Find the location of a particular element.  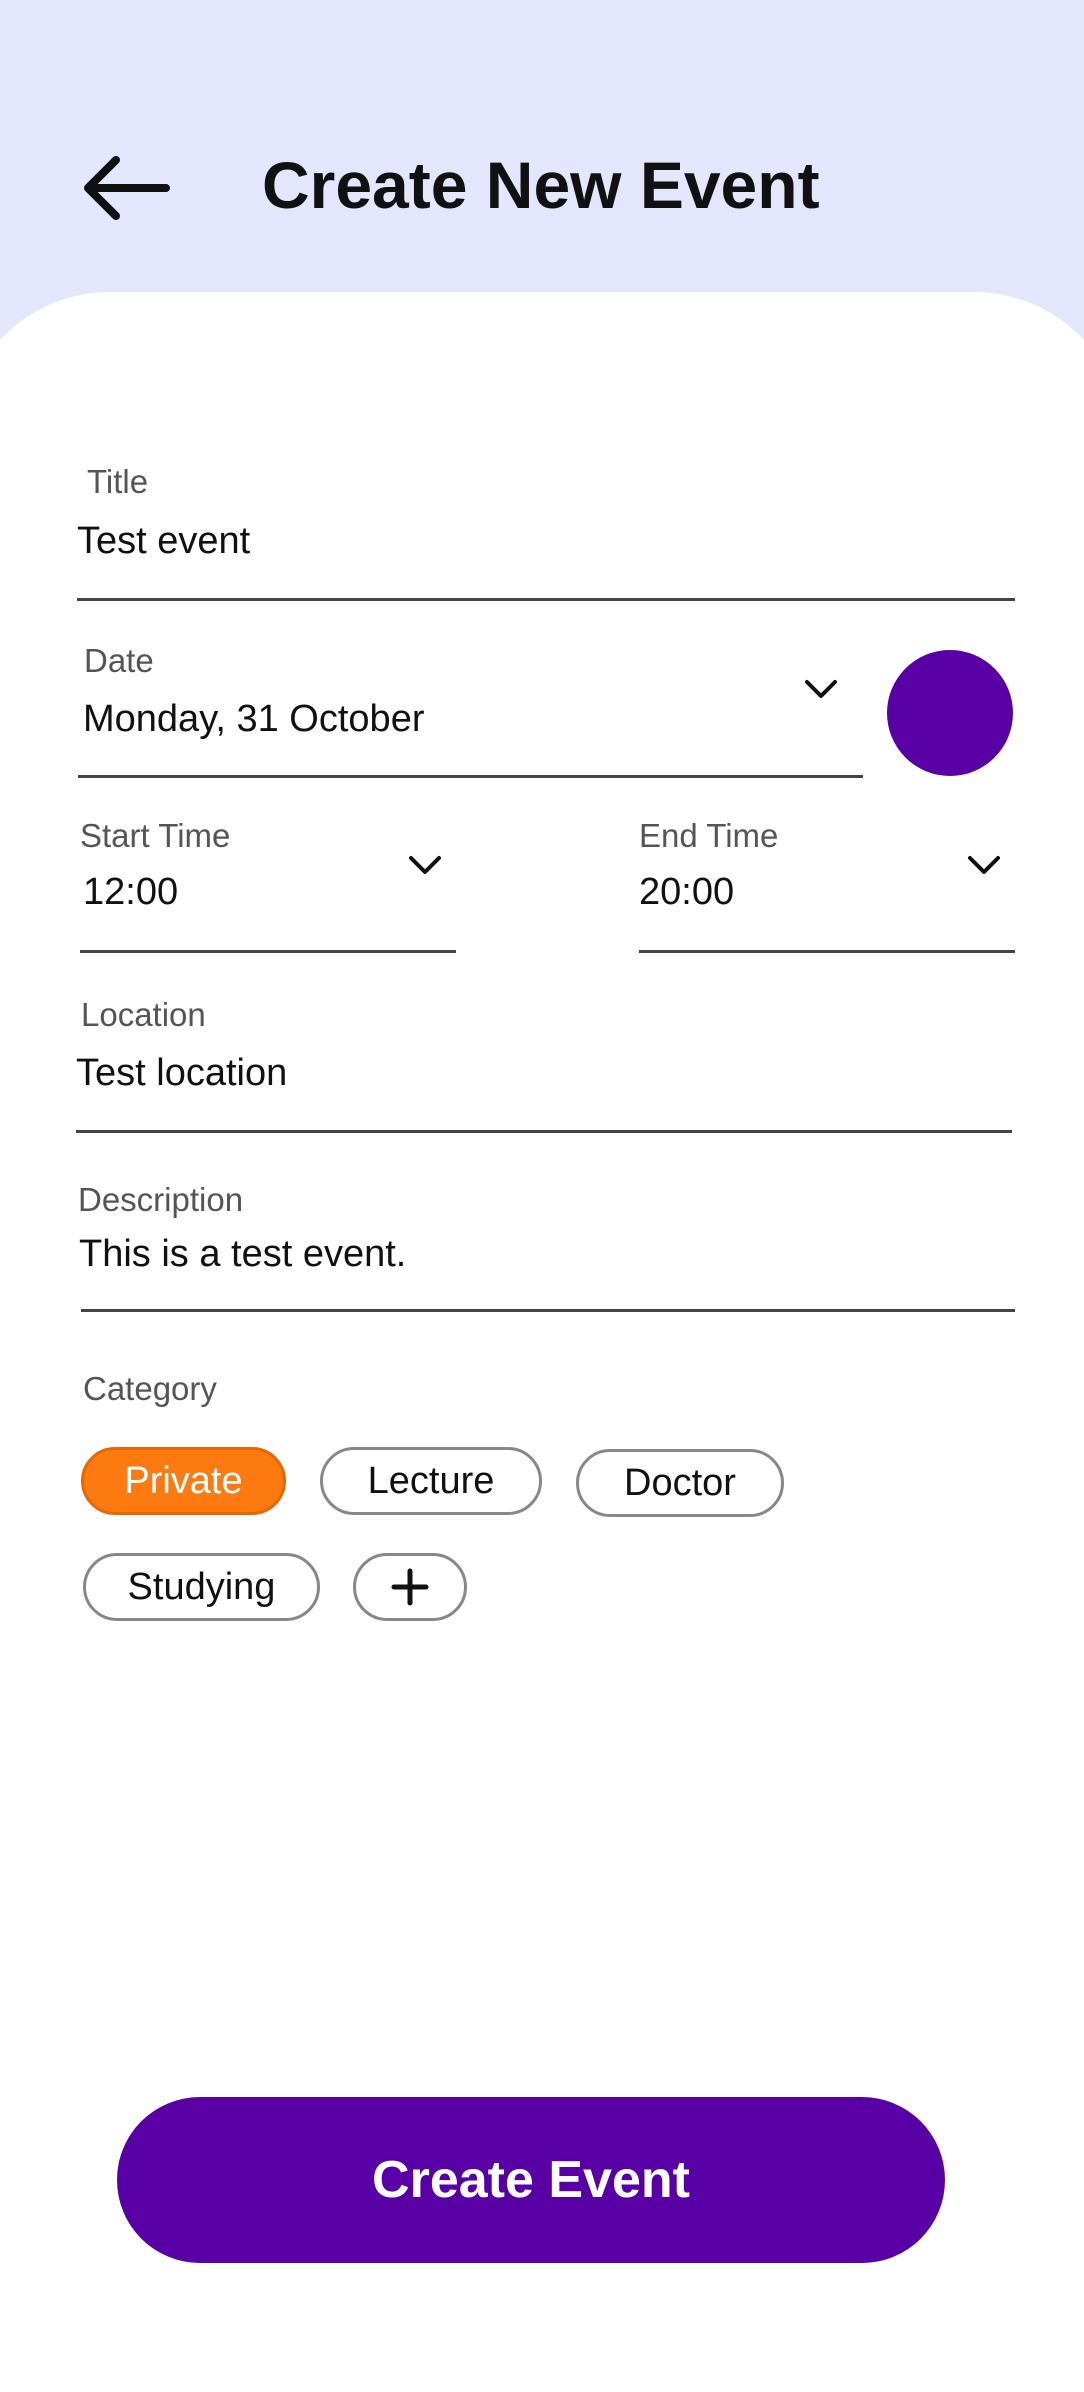

end-time-underline is located at coordinates (827, 951).